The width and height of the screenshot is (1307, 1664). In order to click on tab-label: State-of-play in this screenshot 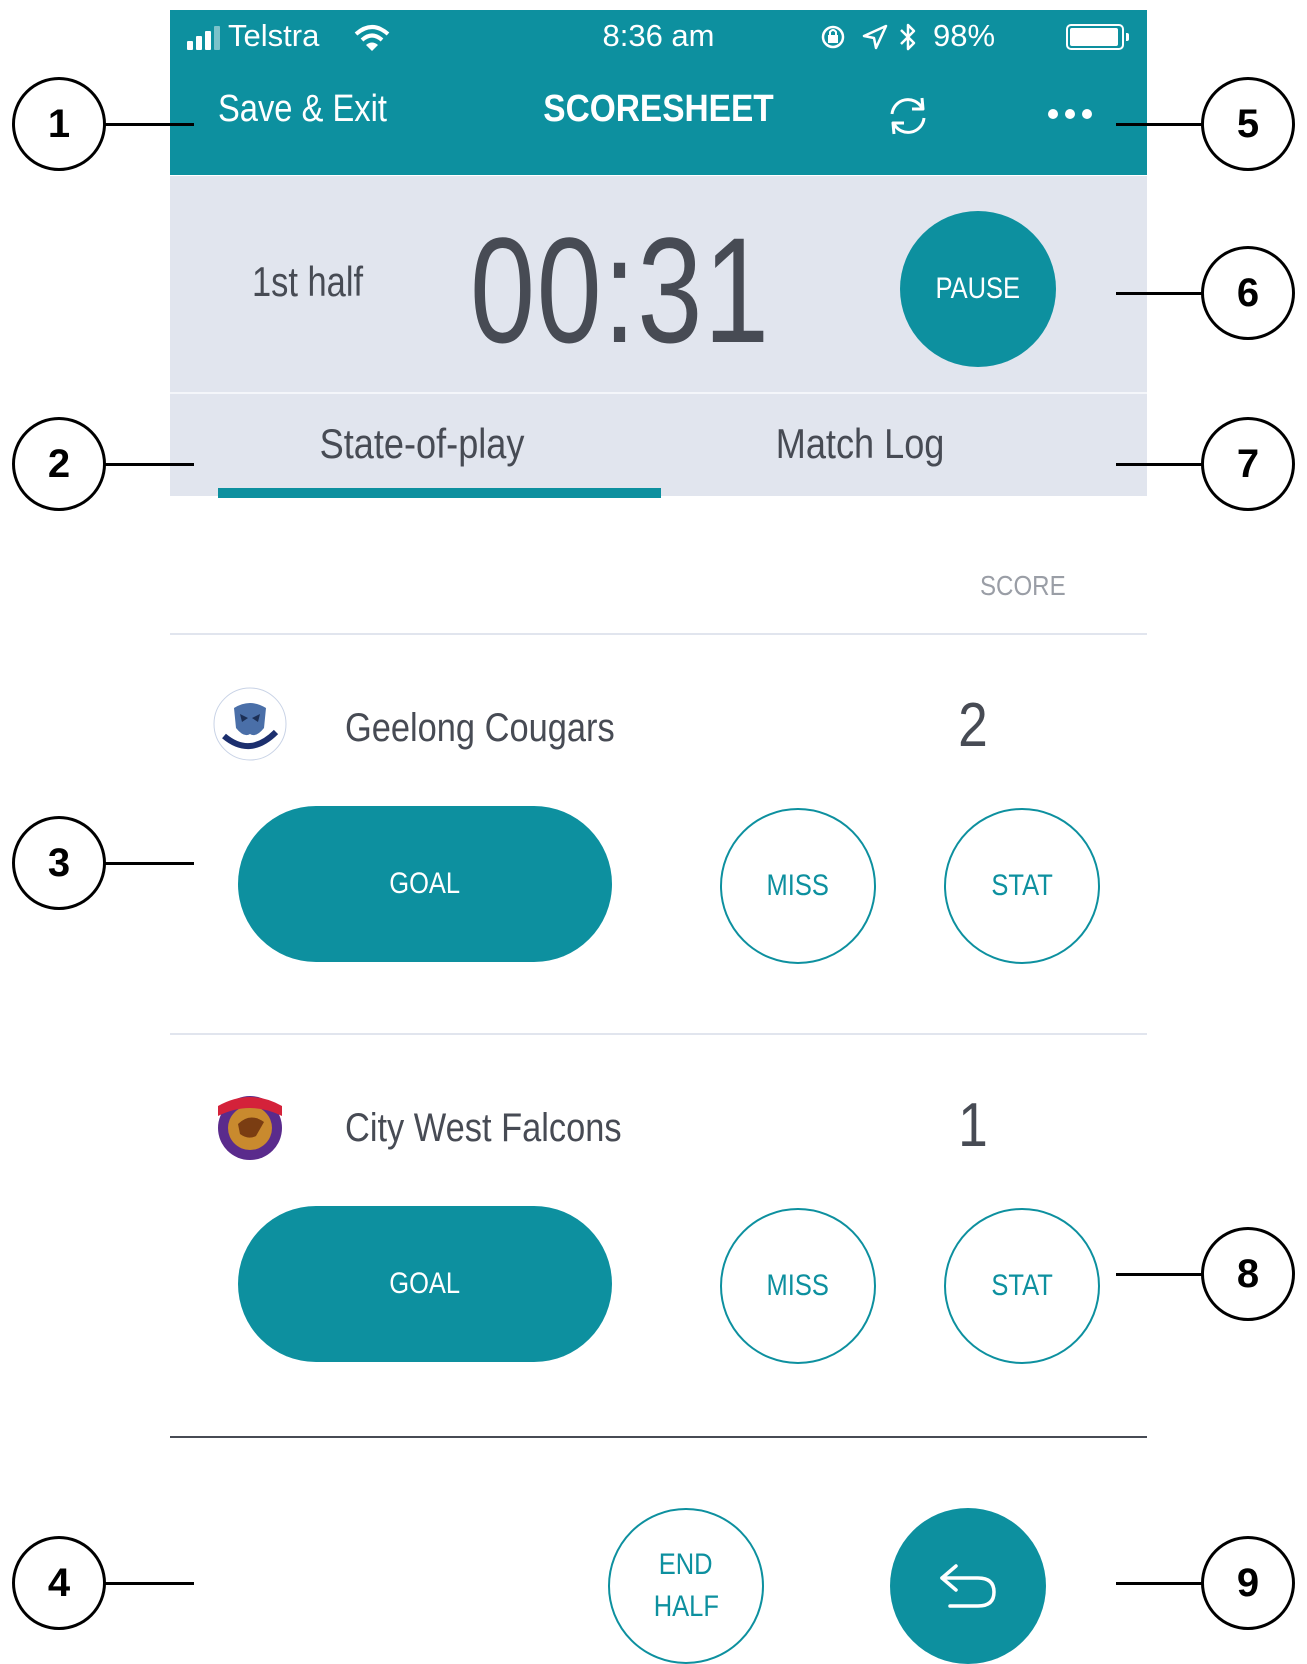, I will do `click(422, 443)`.